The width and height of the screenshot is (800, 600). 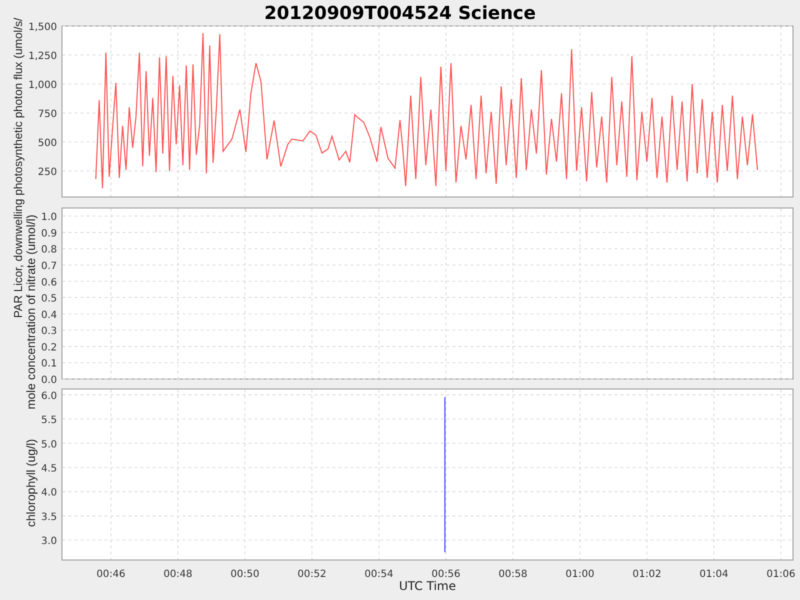 I want to click on tick-label: 01:00, so click(x=580, y=574).